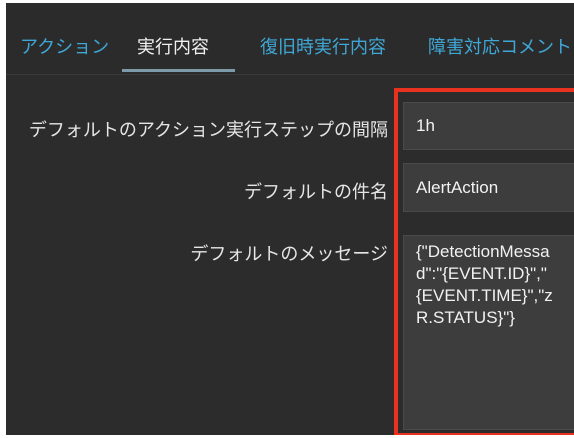 The width and height of the screenshot is (574, 438). I want to click on tab-action: アクション, so click(64, 46).